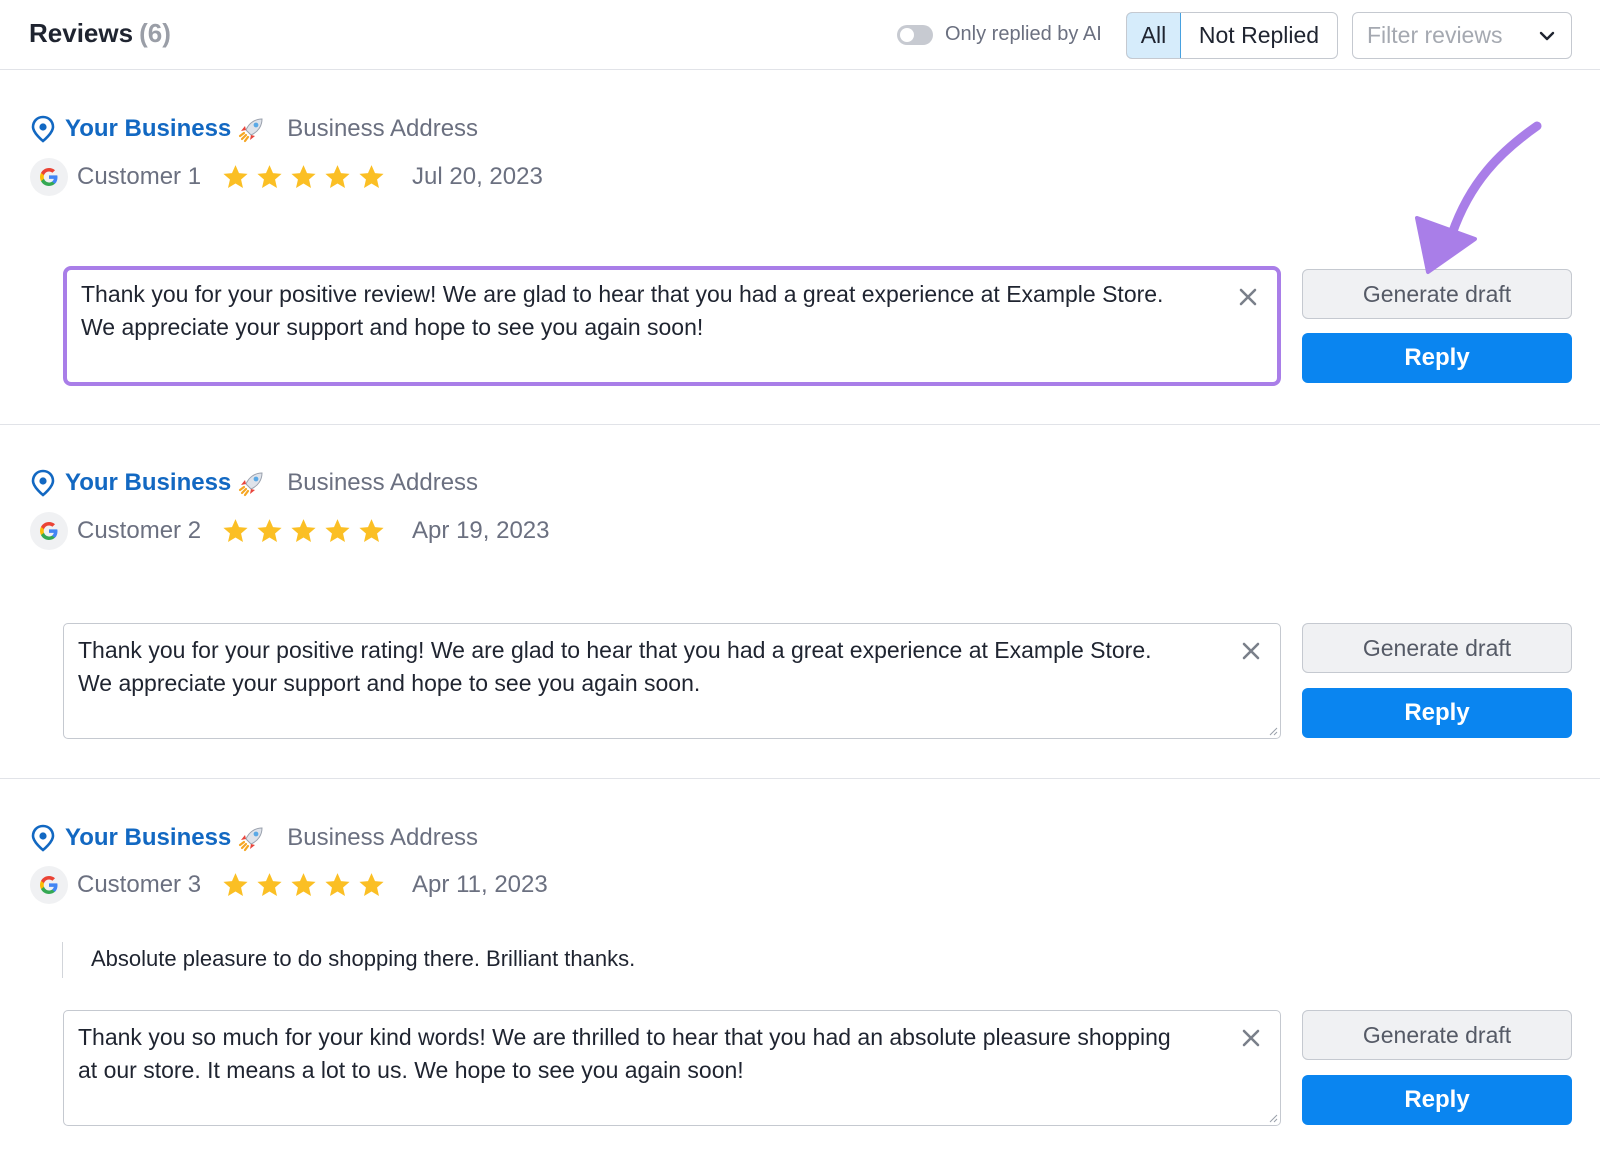  What do you see at coordinates (1023, 34) in the screenshot?
I see `ai-replied-toggle-label: Only replied by AI` at bounding box center [1023, 34].